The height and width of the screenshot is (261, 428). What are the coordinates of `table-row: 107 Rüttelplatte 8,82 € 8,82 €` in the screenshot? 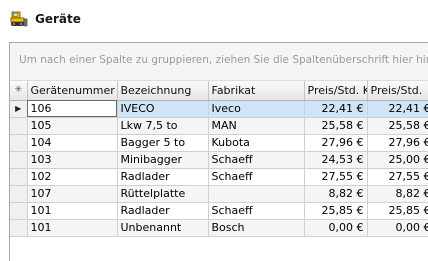 It's located at (219, 194).